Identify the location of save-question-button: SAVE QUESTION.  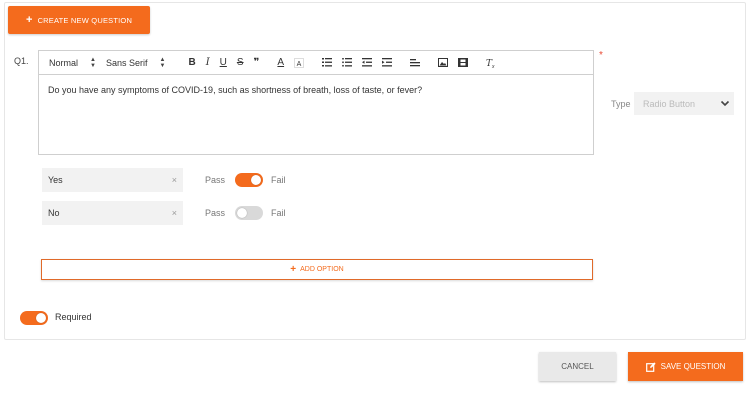
(685, 366).